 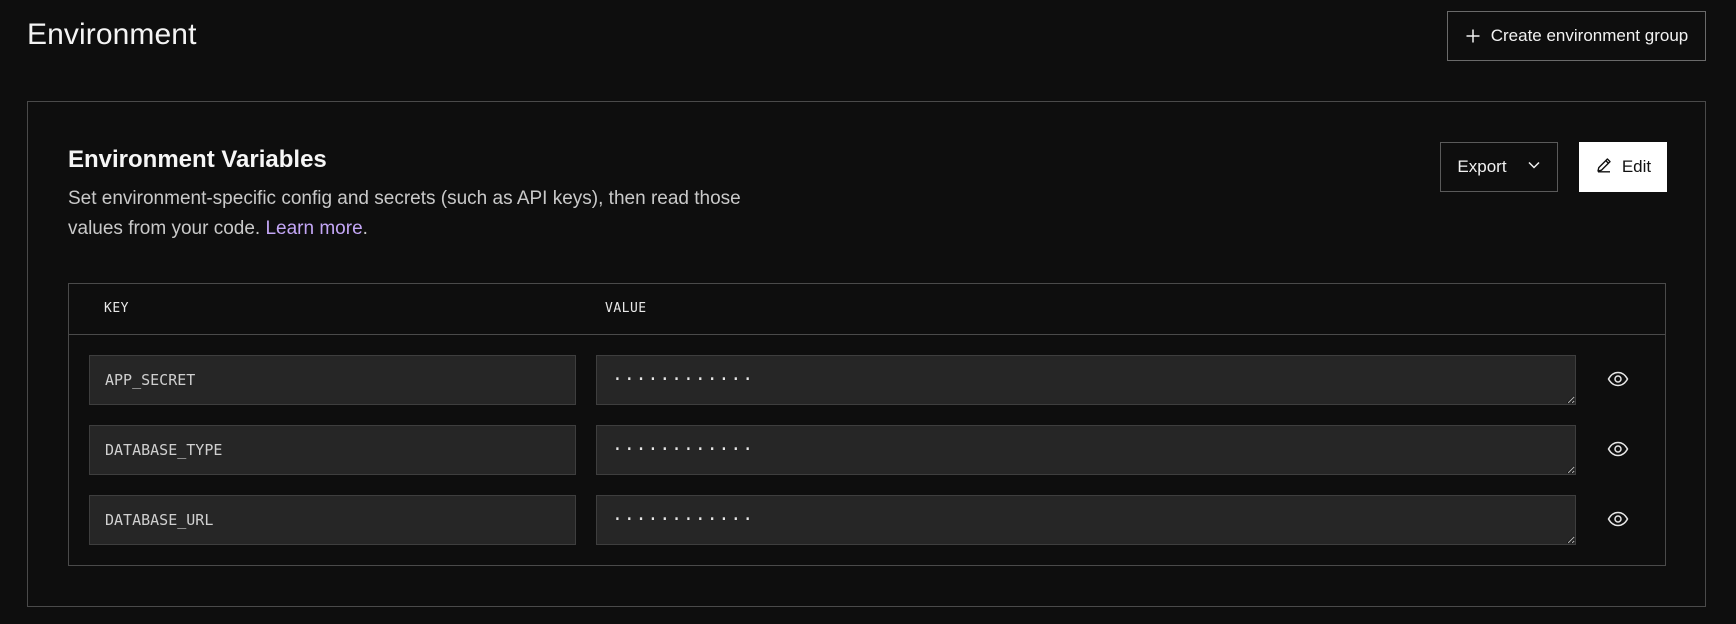 I want to click on card-title: Environment Variables, so click(x=197, y=159).